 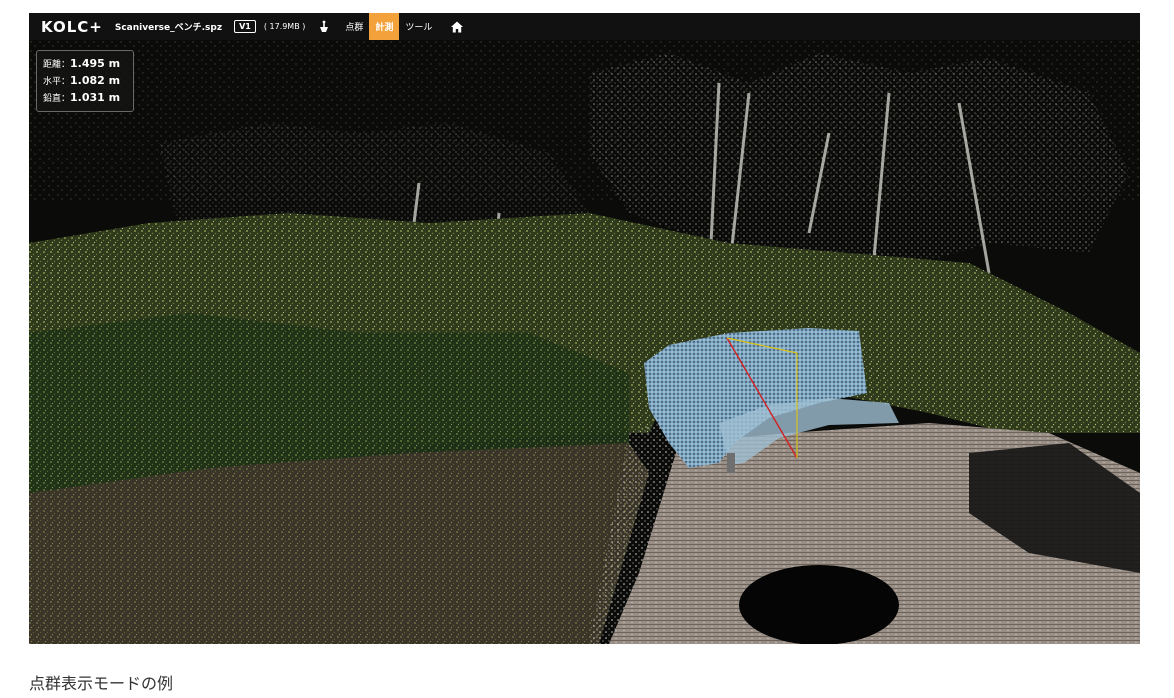 I want to click on horizontal-row: 水平：1.082 m, so click(x=81, y=80).